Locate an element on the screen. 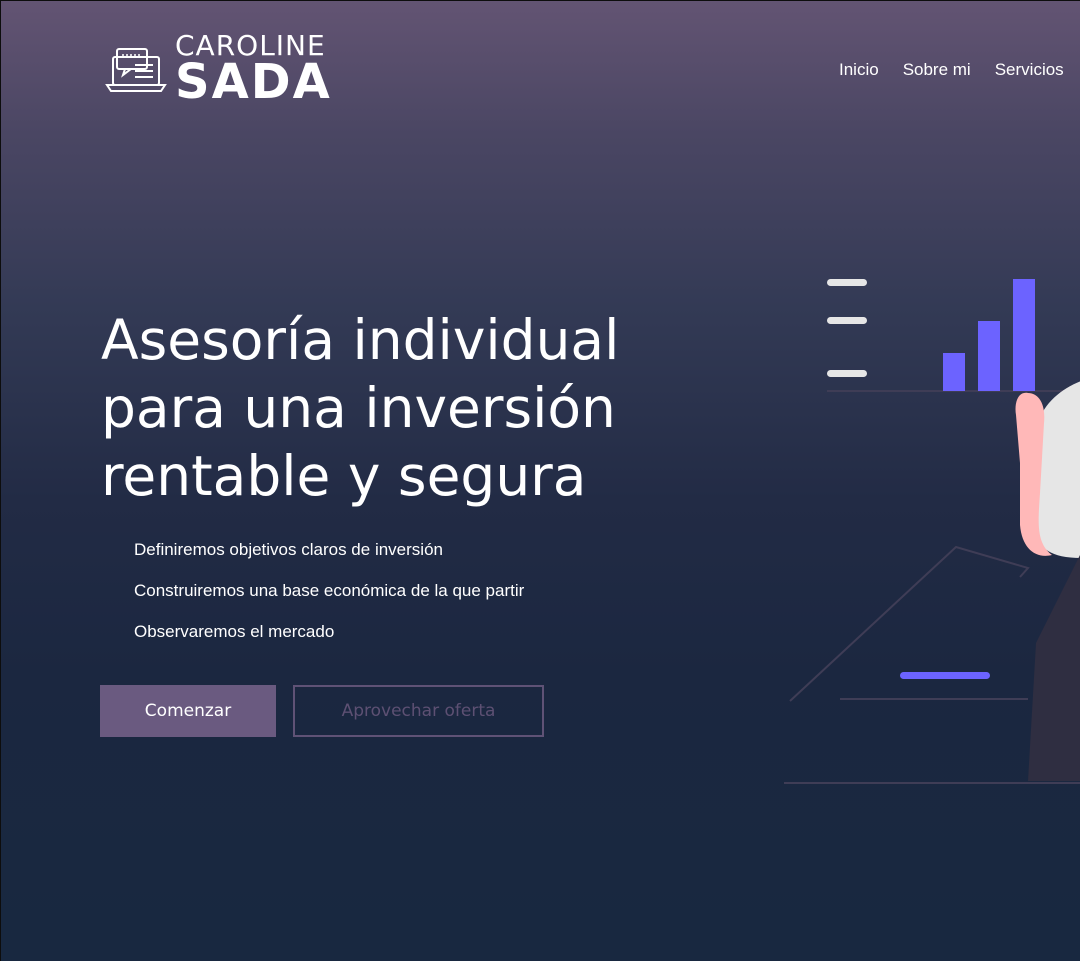  nav-item-servicios: Servicios is located at coordinates (1029, 70).